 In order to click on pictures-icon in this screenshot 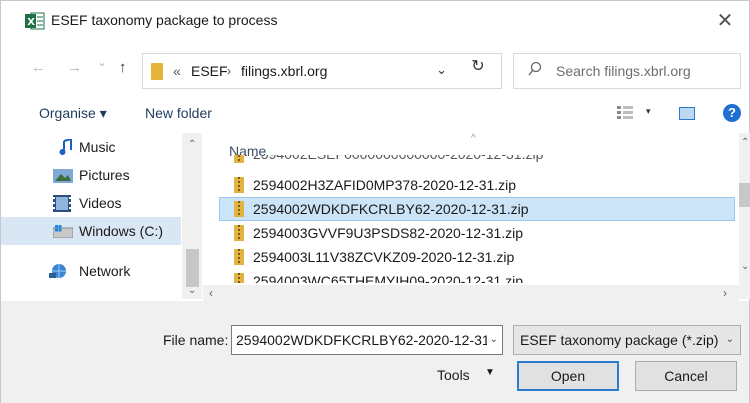, I will do `click(63, 176)`.